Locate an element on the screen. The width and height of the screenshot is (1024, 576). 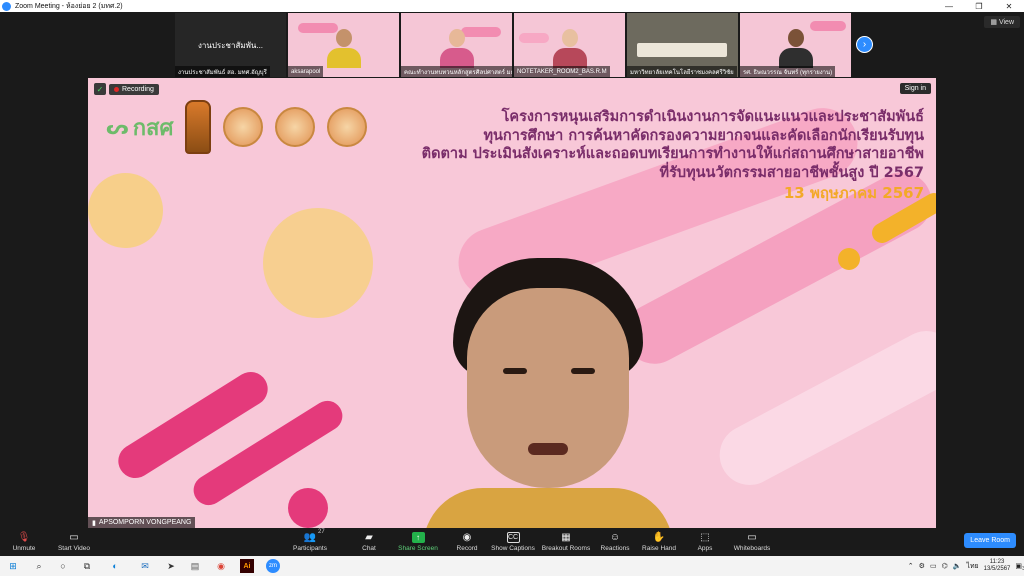
search-icon: ⌕ is located at coordinates (39, 566).